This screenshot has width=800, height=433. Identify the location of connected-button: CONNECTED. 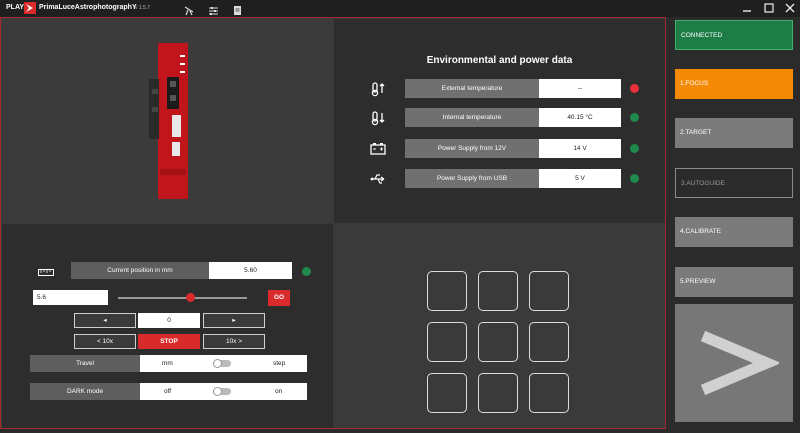
(734, 35).